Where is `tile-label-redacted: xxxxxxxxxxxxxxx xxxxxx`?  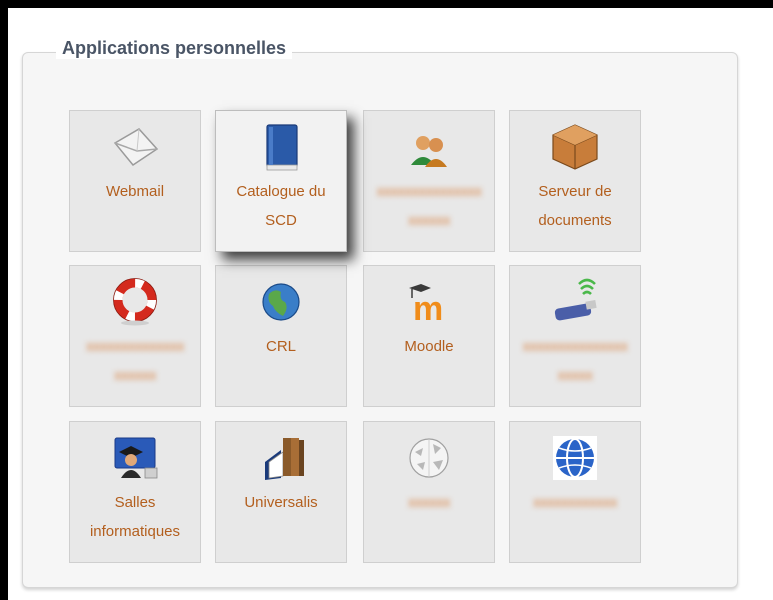 tile-label-redacted: xxxxxxxxxxxxxxx xxxxxx is located at coordinates (429, 206).